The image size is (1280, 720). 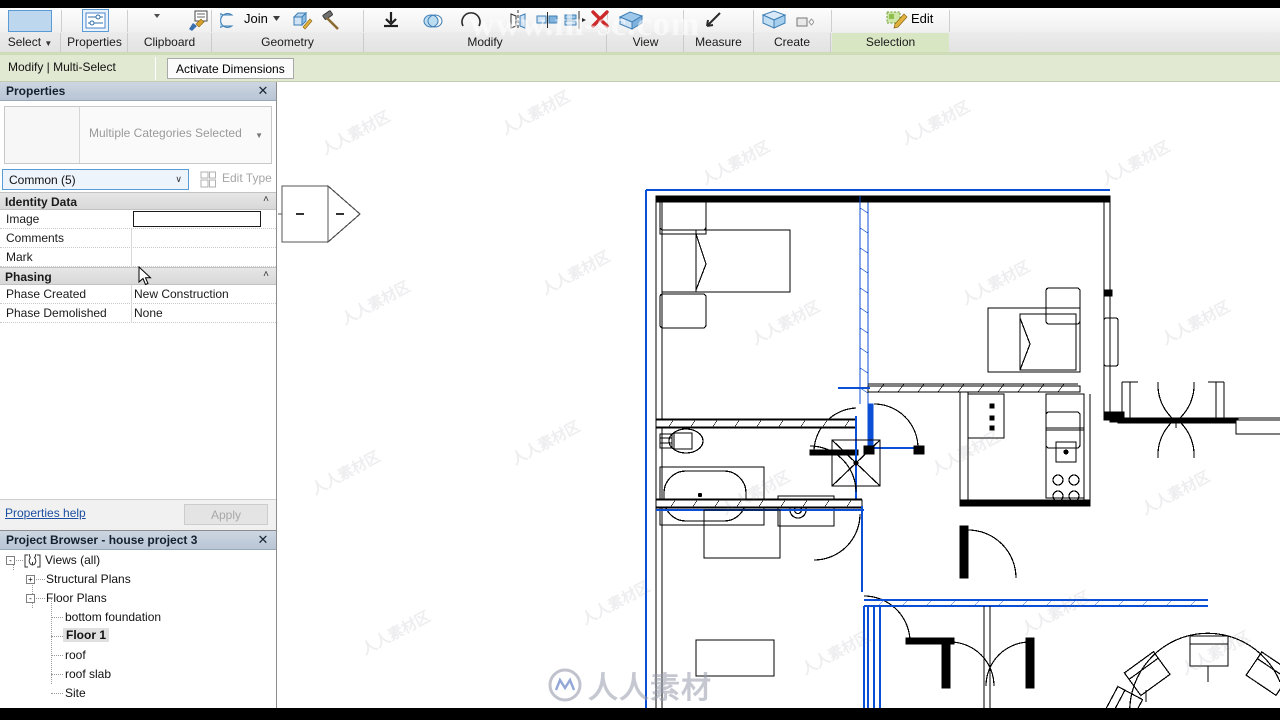 What do you see at coordinates (138, 238) in the screenshot?
I see `property-row-comments: Comments` at bounding box center [138, 238].